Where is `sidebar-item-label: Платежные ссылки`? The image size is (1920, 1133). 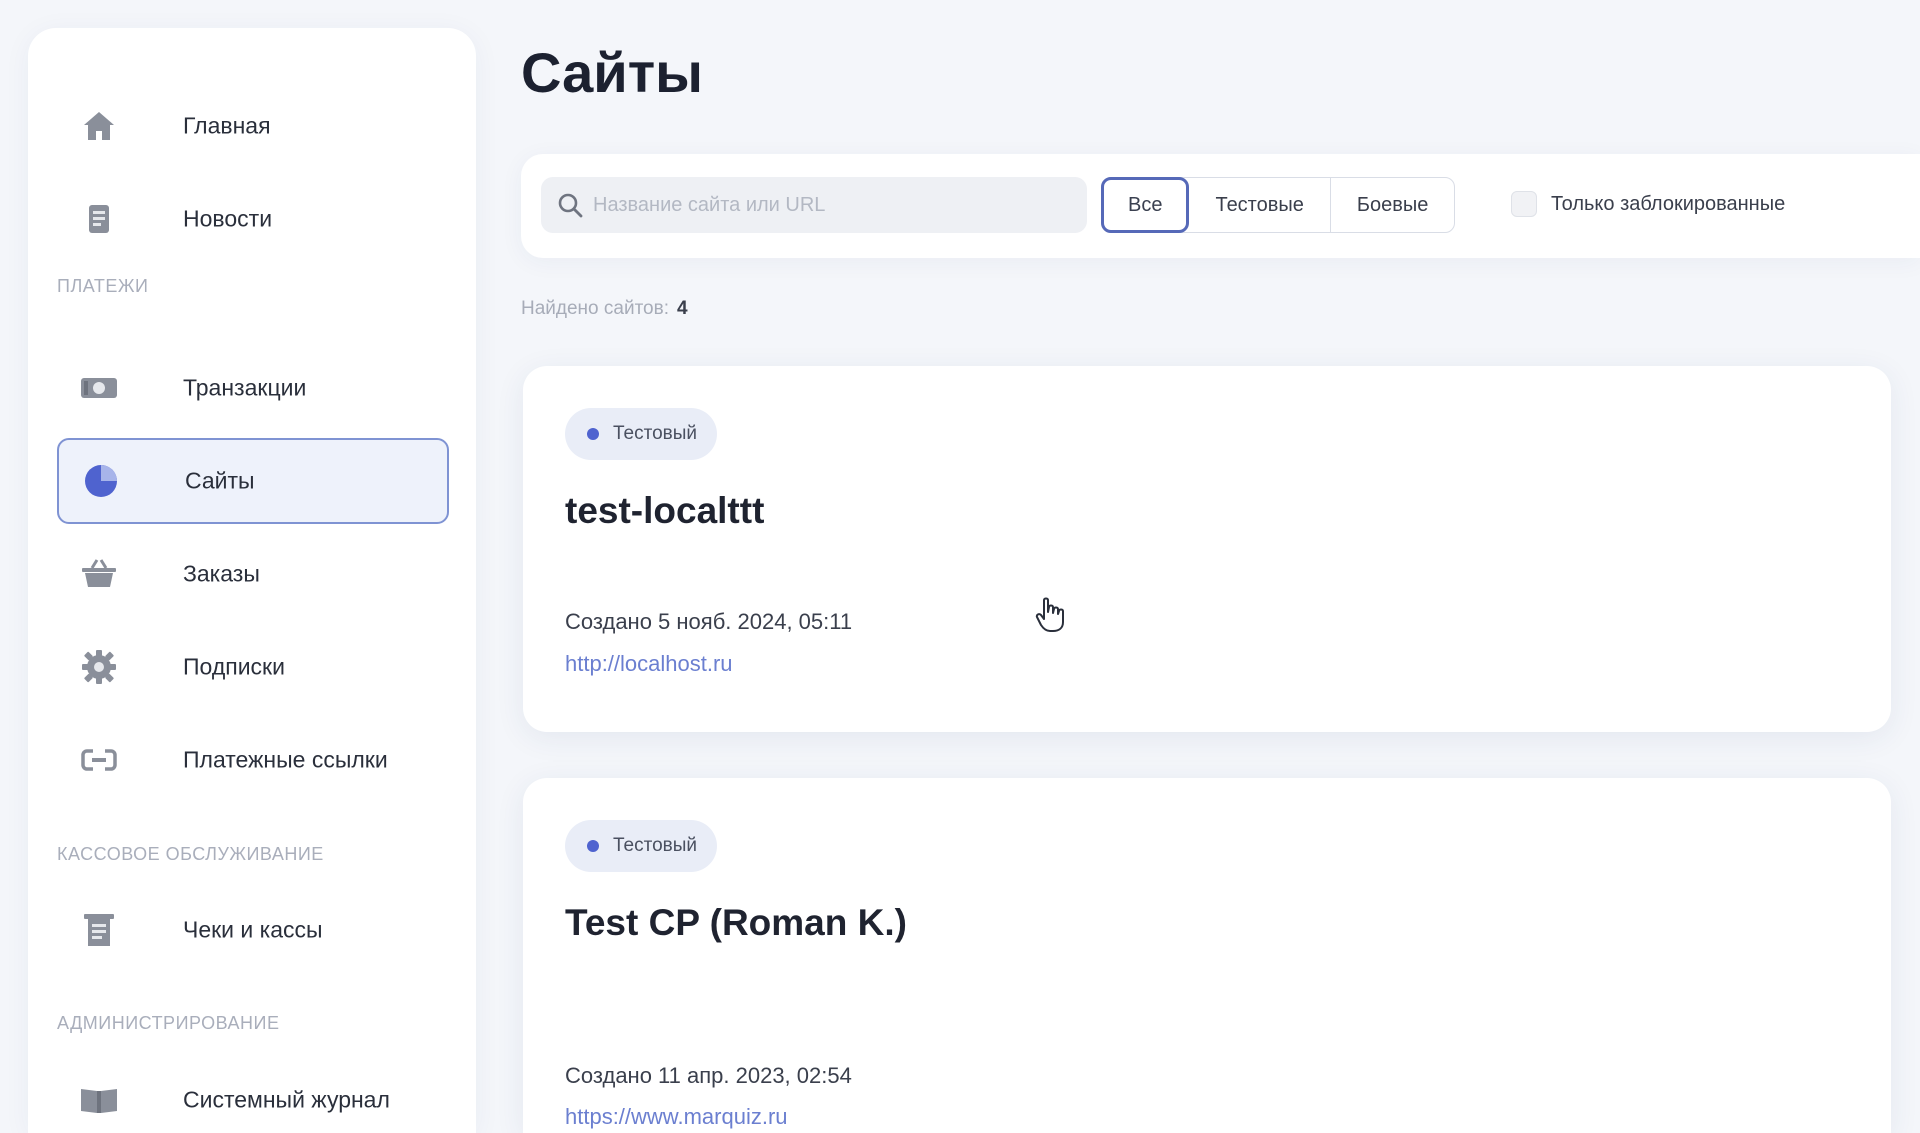 sidebar-item-label: Платежные ссылки is located at coordinates (285, 759).